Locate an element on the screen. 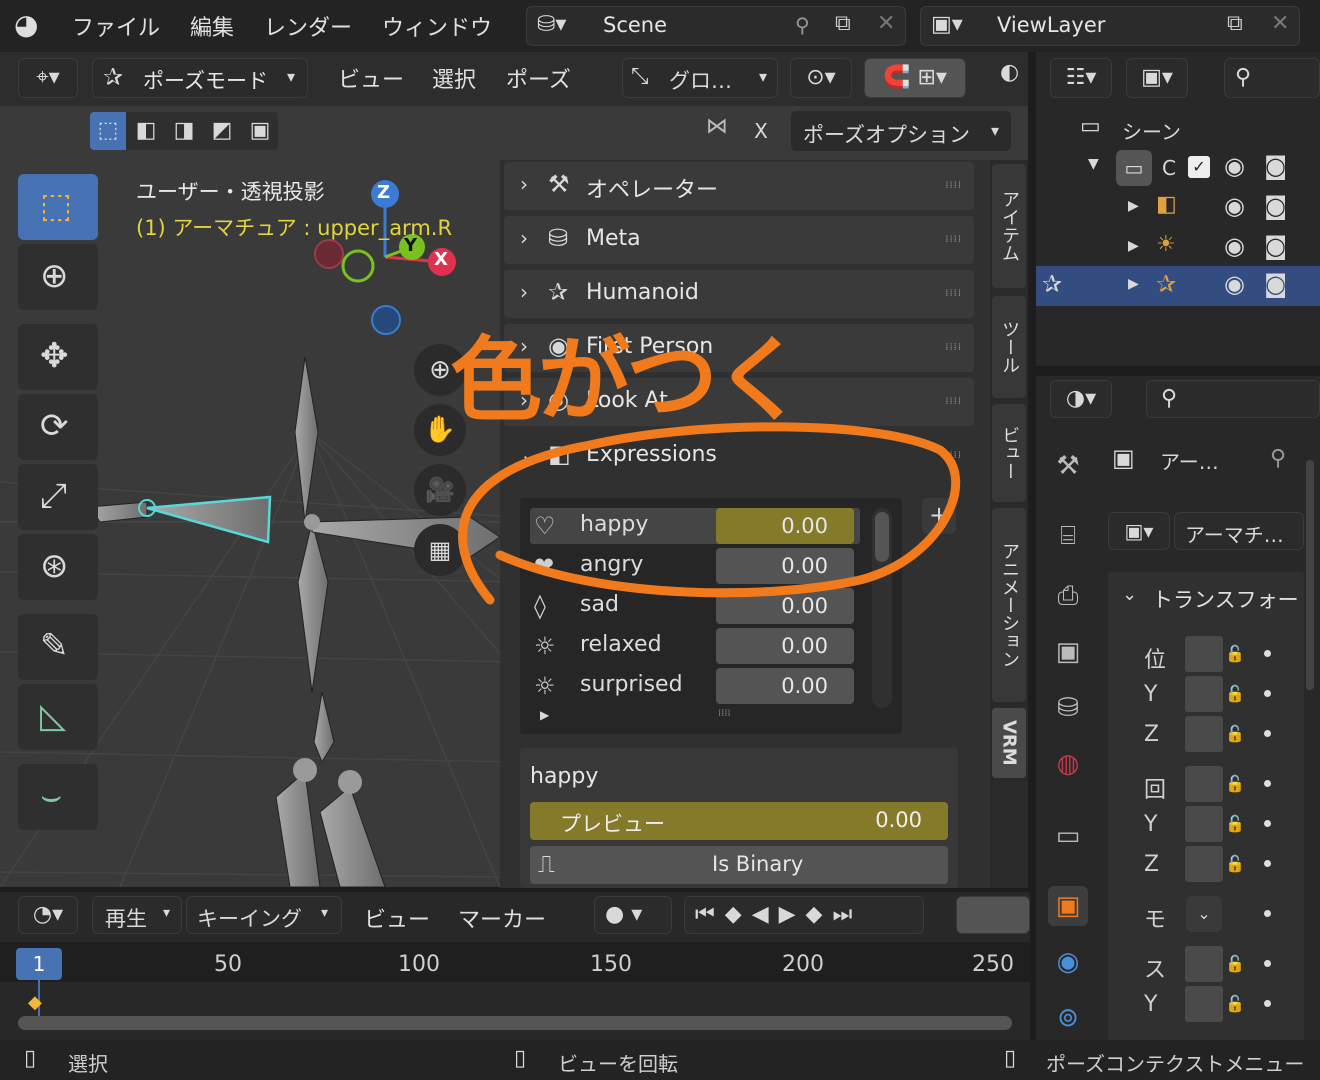 The height and width of the screenshot is (1080, 1320). scale-tool: ⤢ is located at coordinates (58, 497).